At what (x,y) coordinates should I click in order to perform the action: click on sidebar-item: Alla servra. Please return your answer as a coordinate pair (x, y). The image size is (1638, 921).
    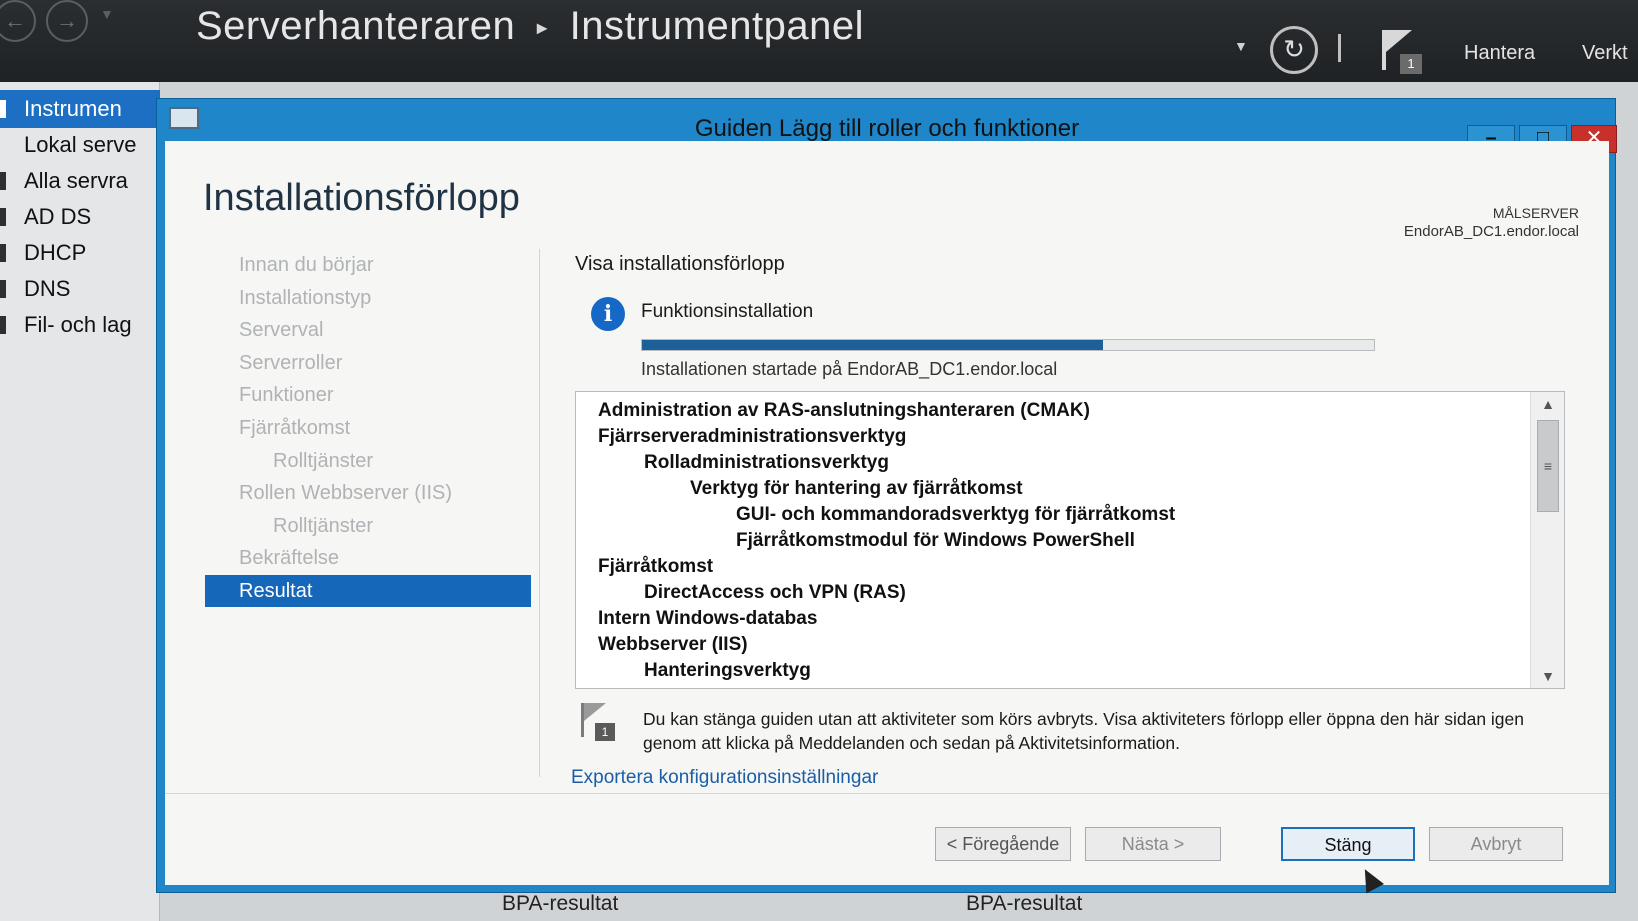
    Looking at the image, I should click on (80, 181).